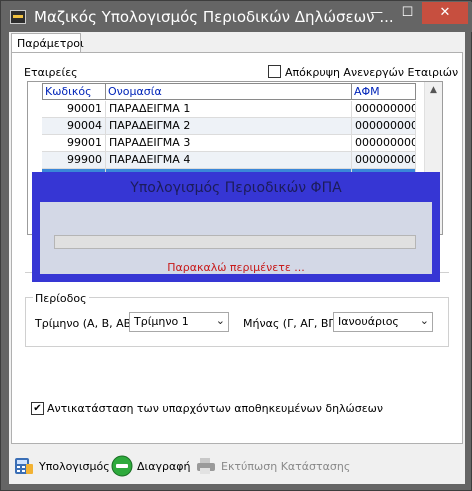 The width and height of the screenshot is (472, 491). I want to click on cell-name: ΠΑΡΑΔΕΙΓΜΑ 1, so click(229, 109).